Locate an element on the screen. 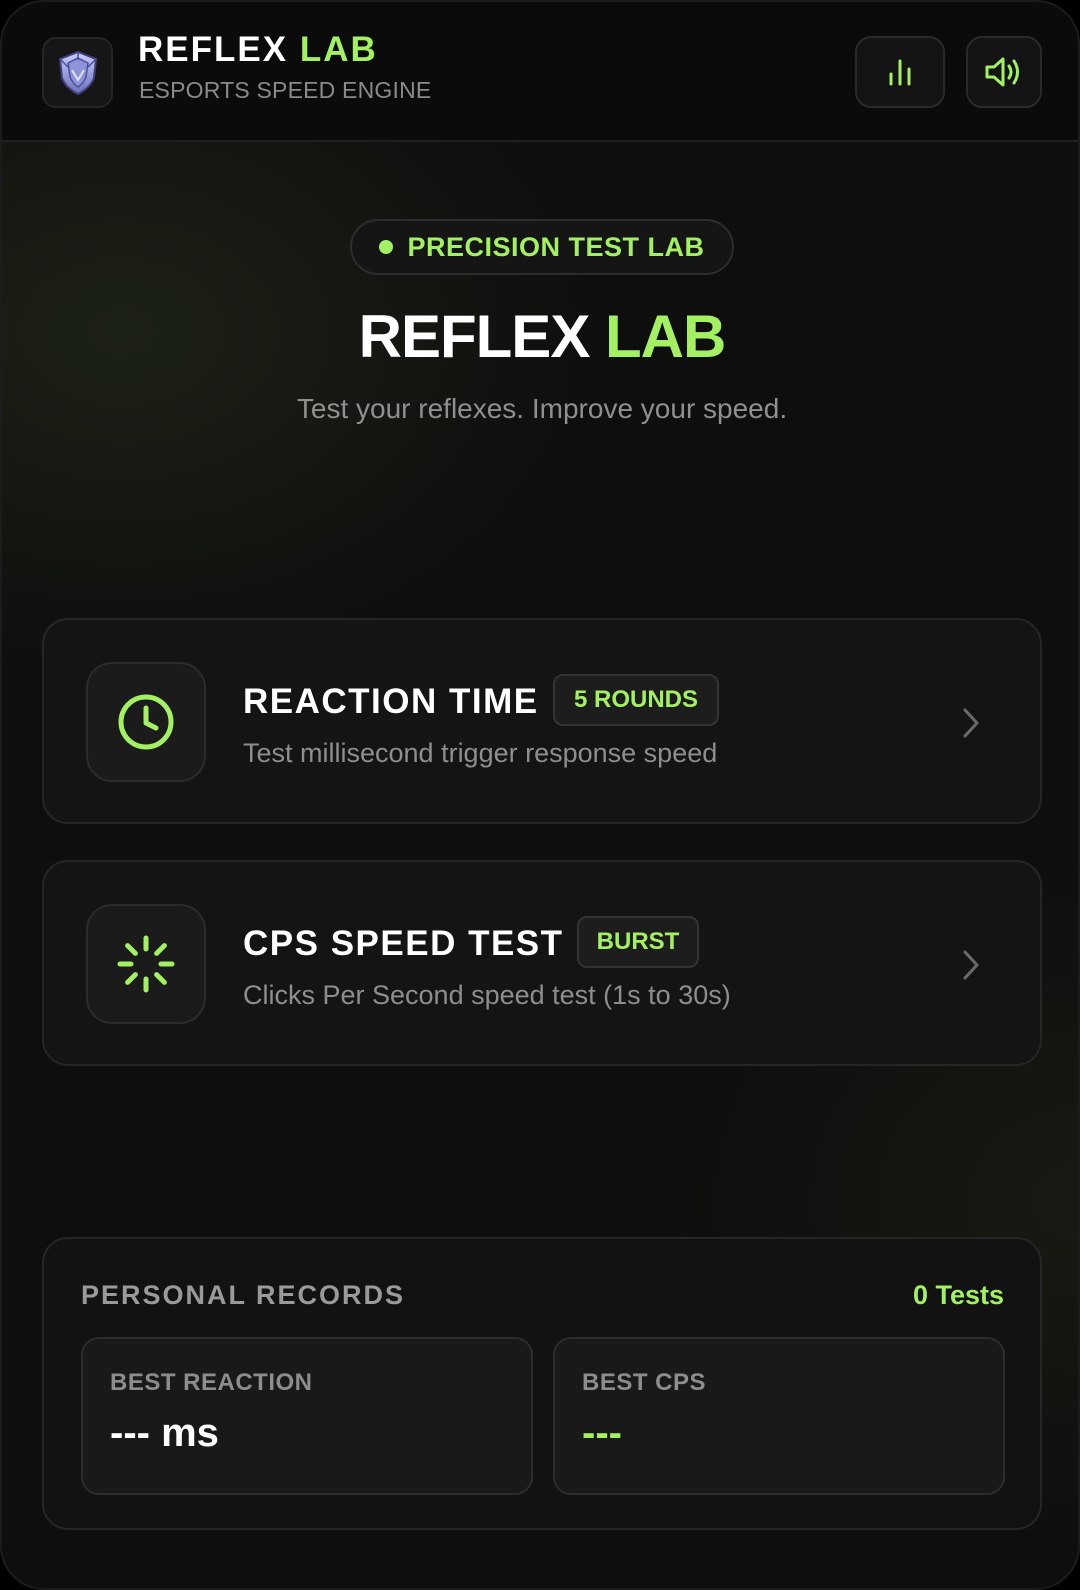  brand-title: REFLEX LAB is located at coordinates (258, 50).